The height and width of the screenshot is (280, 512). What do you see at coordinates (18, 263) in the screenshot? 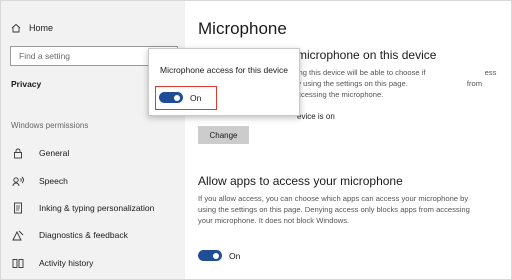
I see `activity-history-icon` at bounding box center [18, 263].